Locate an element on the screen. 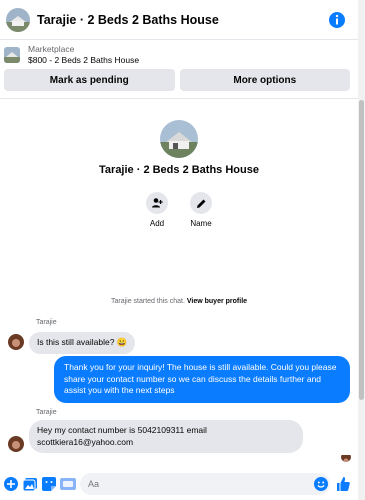 This screenshot has width=365, height=500. like-icon is located at coordinates (343, 484).